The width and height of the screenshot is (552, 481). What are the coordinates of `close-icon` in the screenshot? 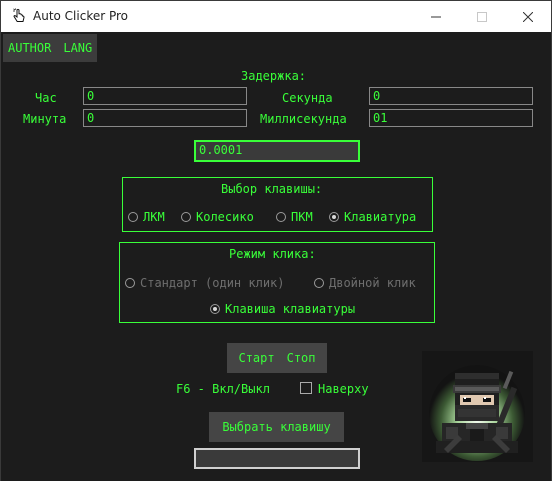 It's located at (528, 16).